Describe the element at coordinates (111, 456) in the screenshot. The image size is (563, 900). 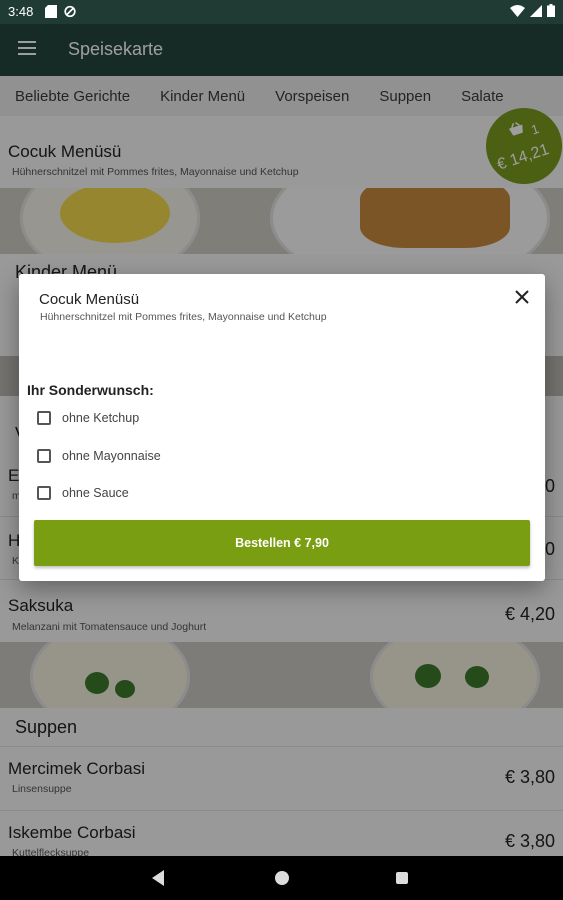
I see `option-label: ohne Mayonnaise` at that location.